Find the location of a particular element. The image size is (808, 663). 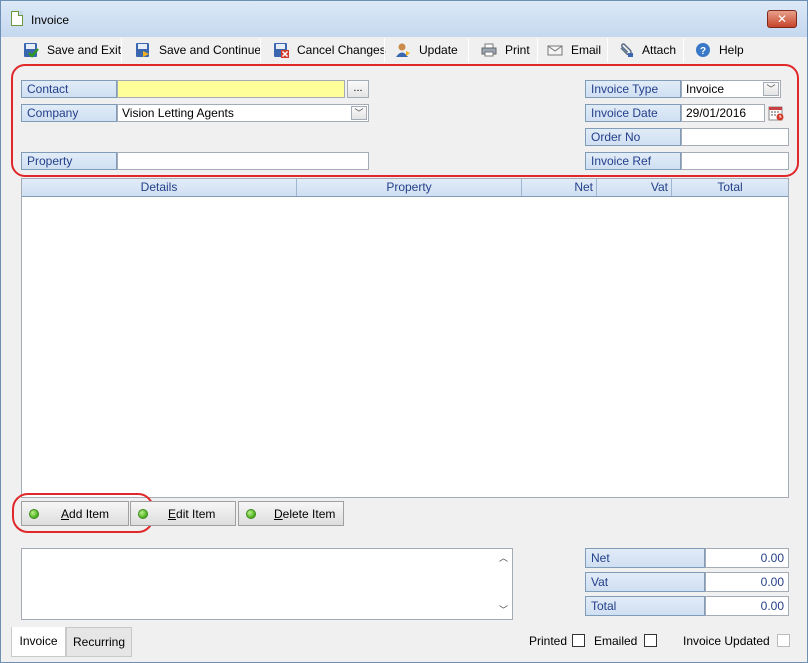

order-no-field is located at coordinates (735, 137).